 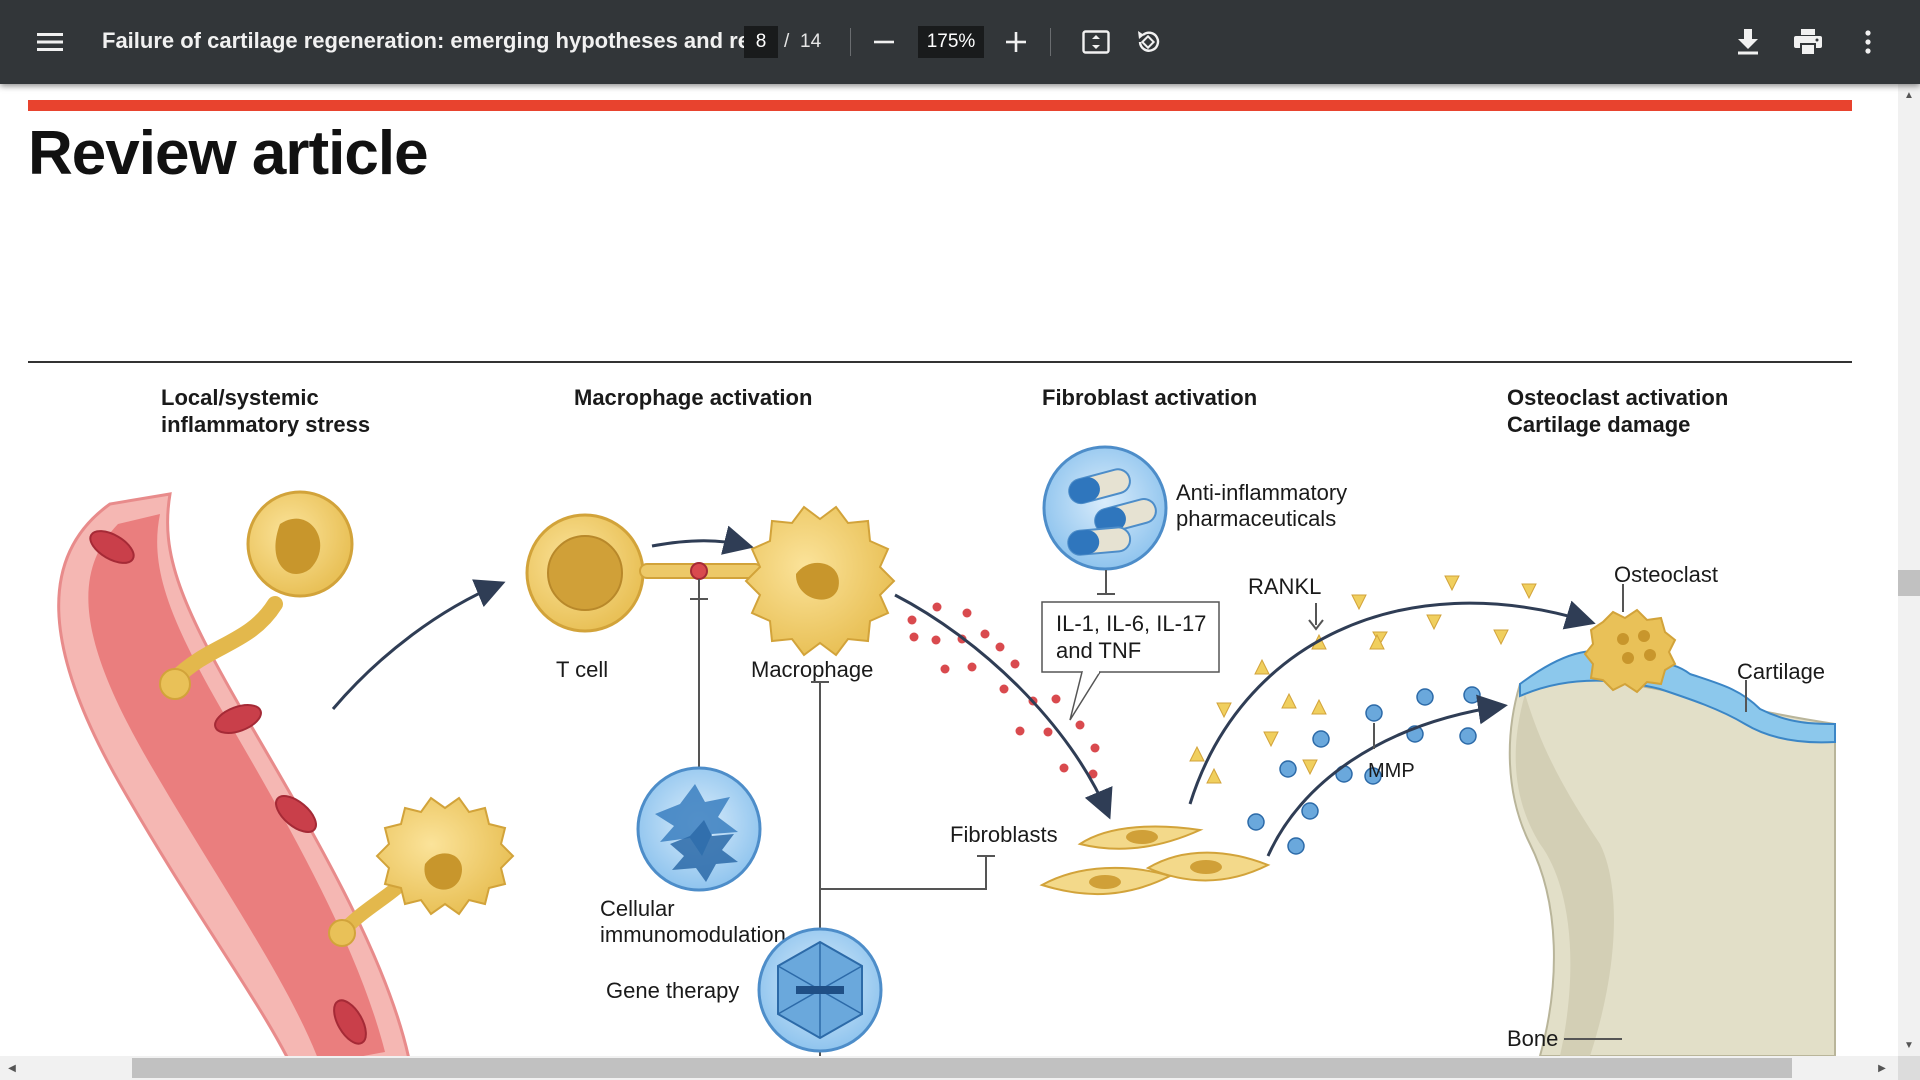 I want to click on zoom-in-button, so click(x=1016, y=42).